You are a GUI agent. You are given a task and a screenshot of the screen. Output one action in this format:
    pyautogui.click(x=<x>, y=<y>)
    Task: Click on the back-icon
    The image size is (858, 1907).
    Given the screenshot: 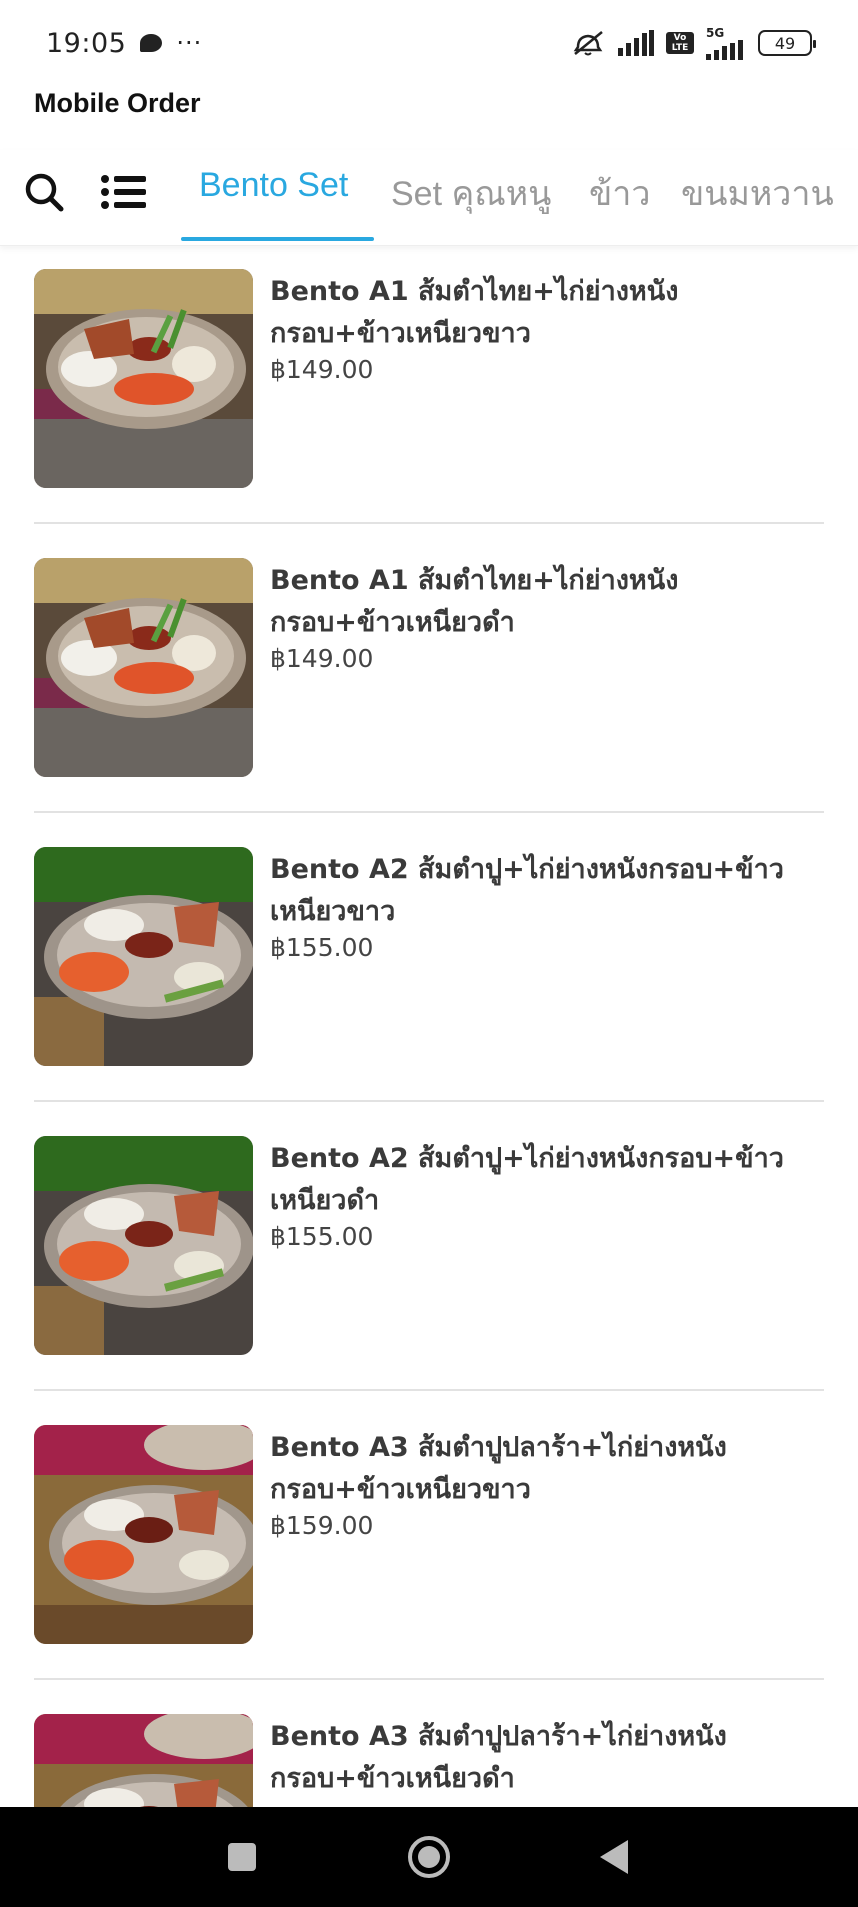 What is the action you would take?
    pyautogui.click(x=614, y=1857)
    